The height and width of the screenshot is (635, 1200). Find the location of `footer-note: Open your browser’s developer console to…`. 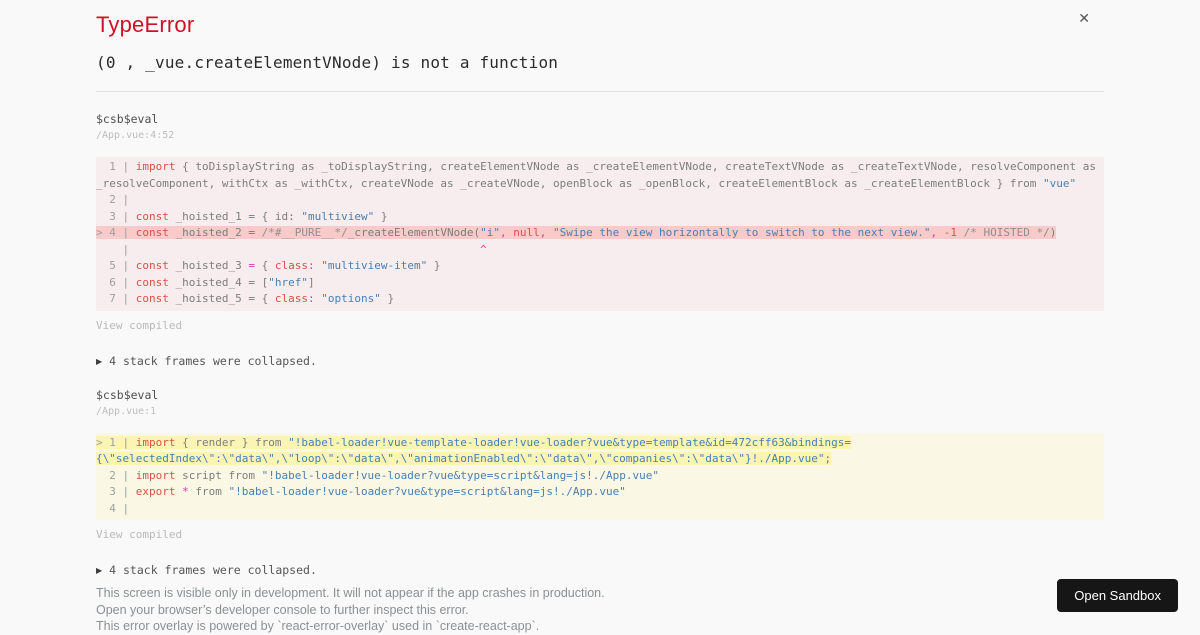

footer-note: Open your browser’s developer console to… is located at coordinates (282, 609).